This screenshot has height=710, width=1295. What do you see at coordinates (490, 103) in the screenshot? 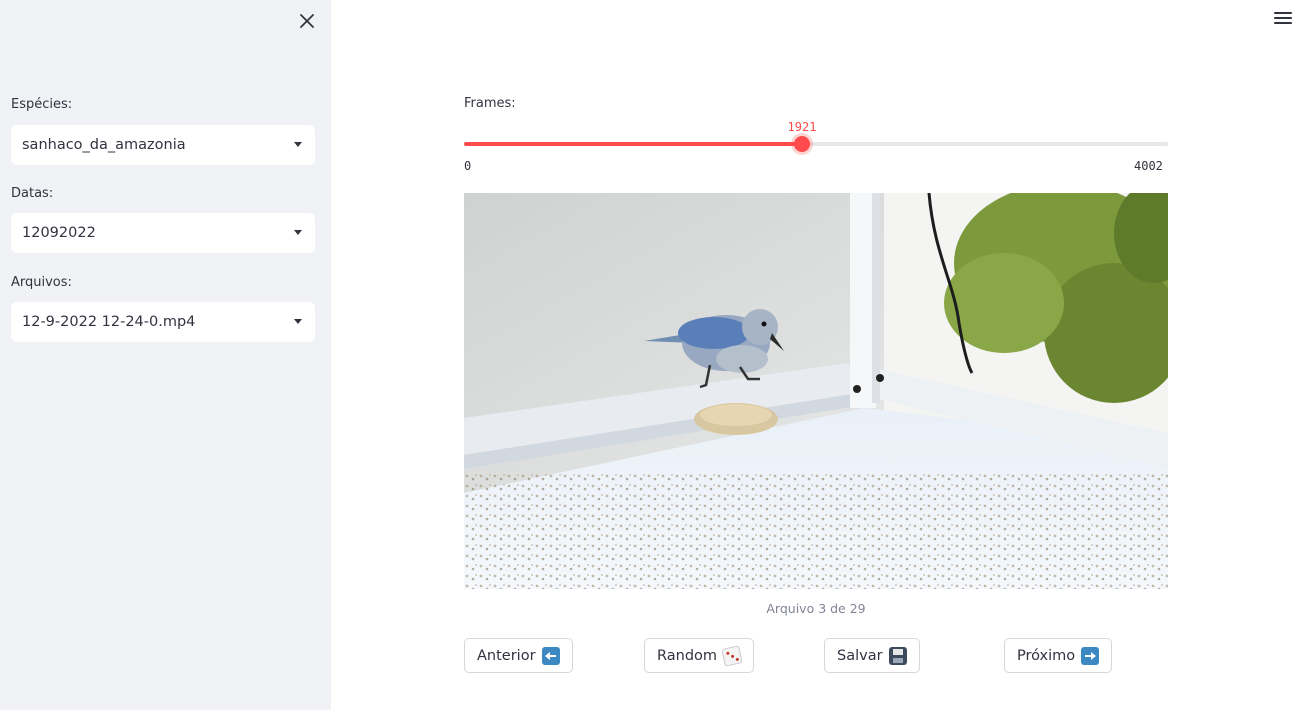
I see `frames-slider-label: Frames:` at bounding box center [490, 103].